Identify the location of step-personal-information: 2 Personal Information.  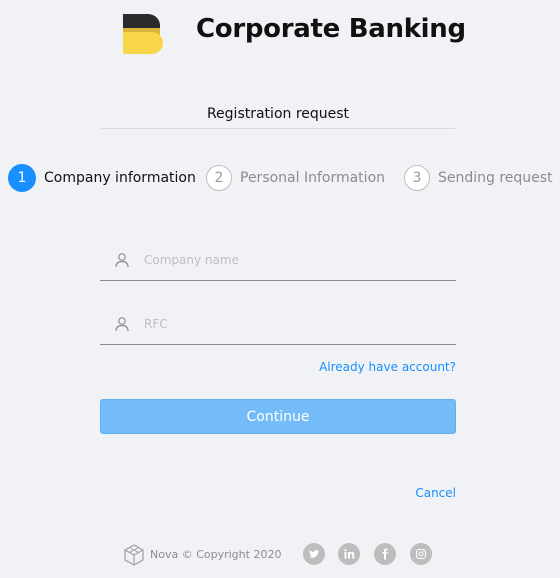
(295, 178).